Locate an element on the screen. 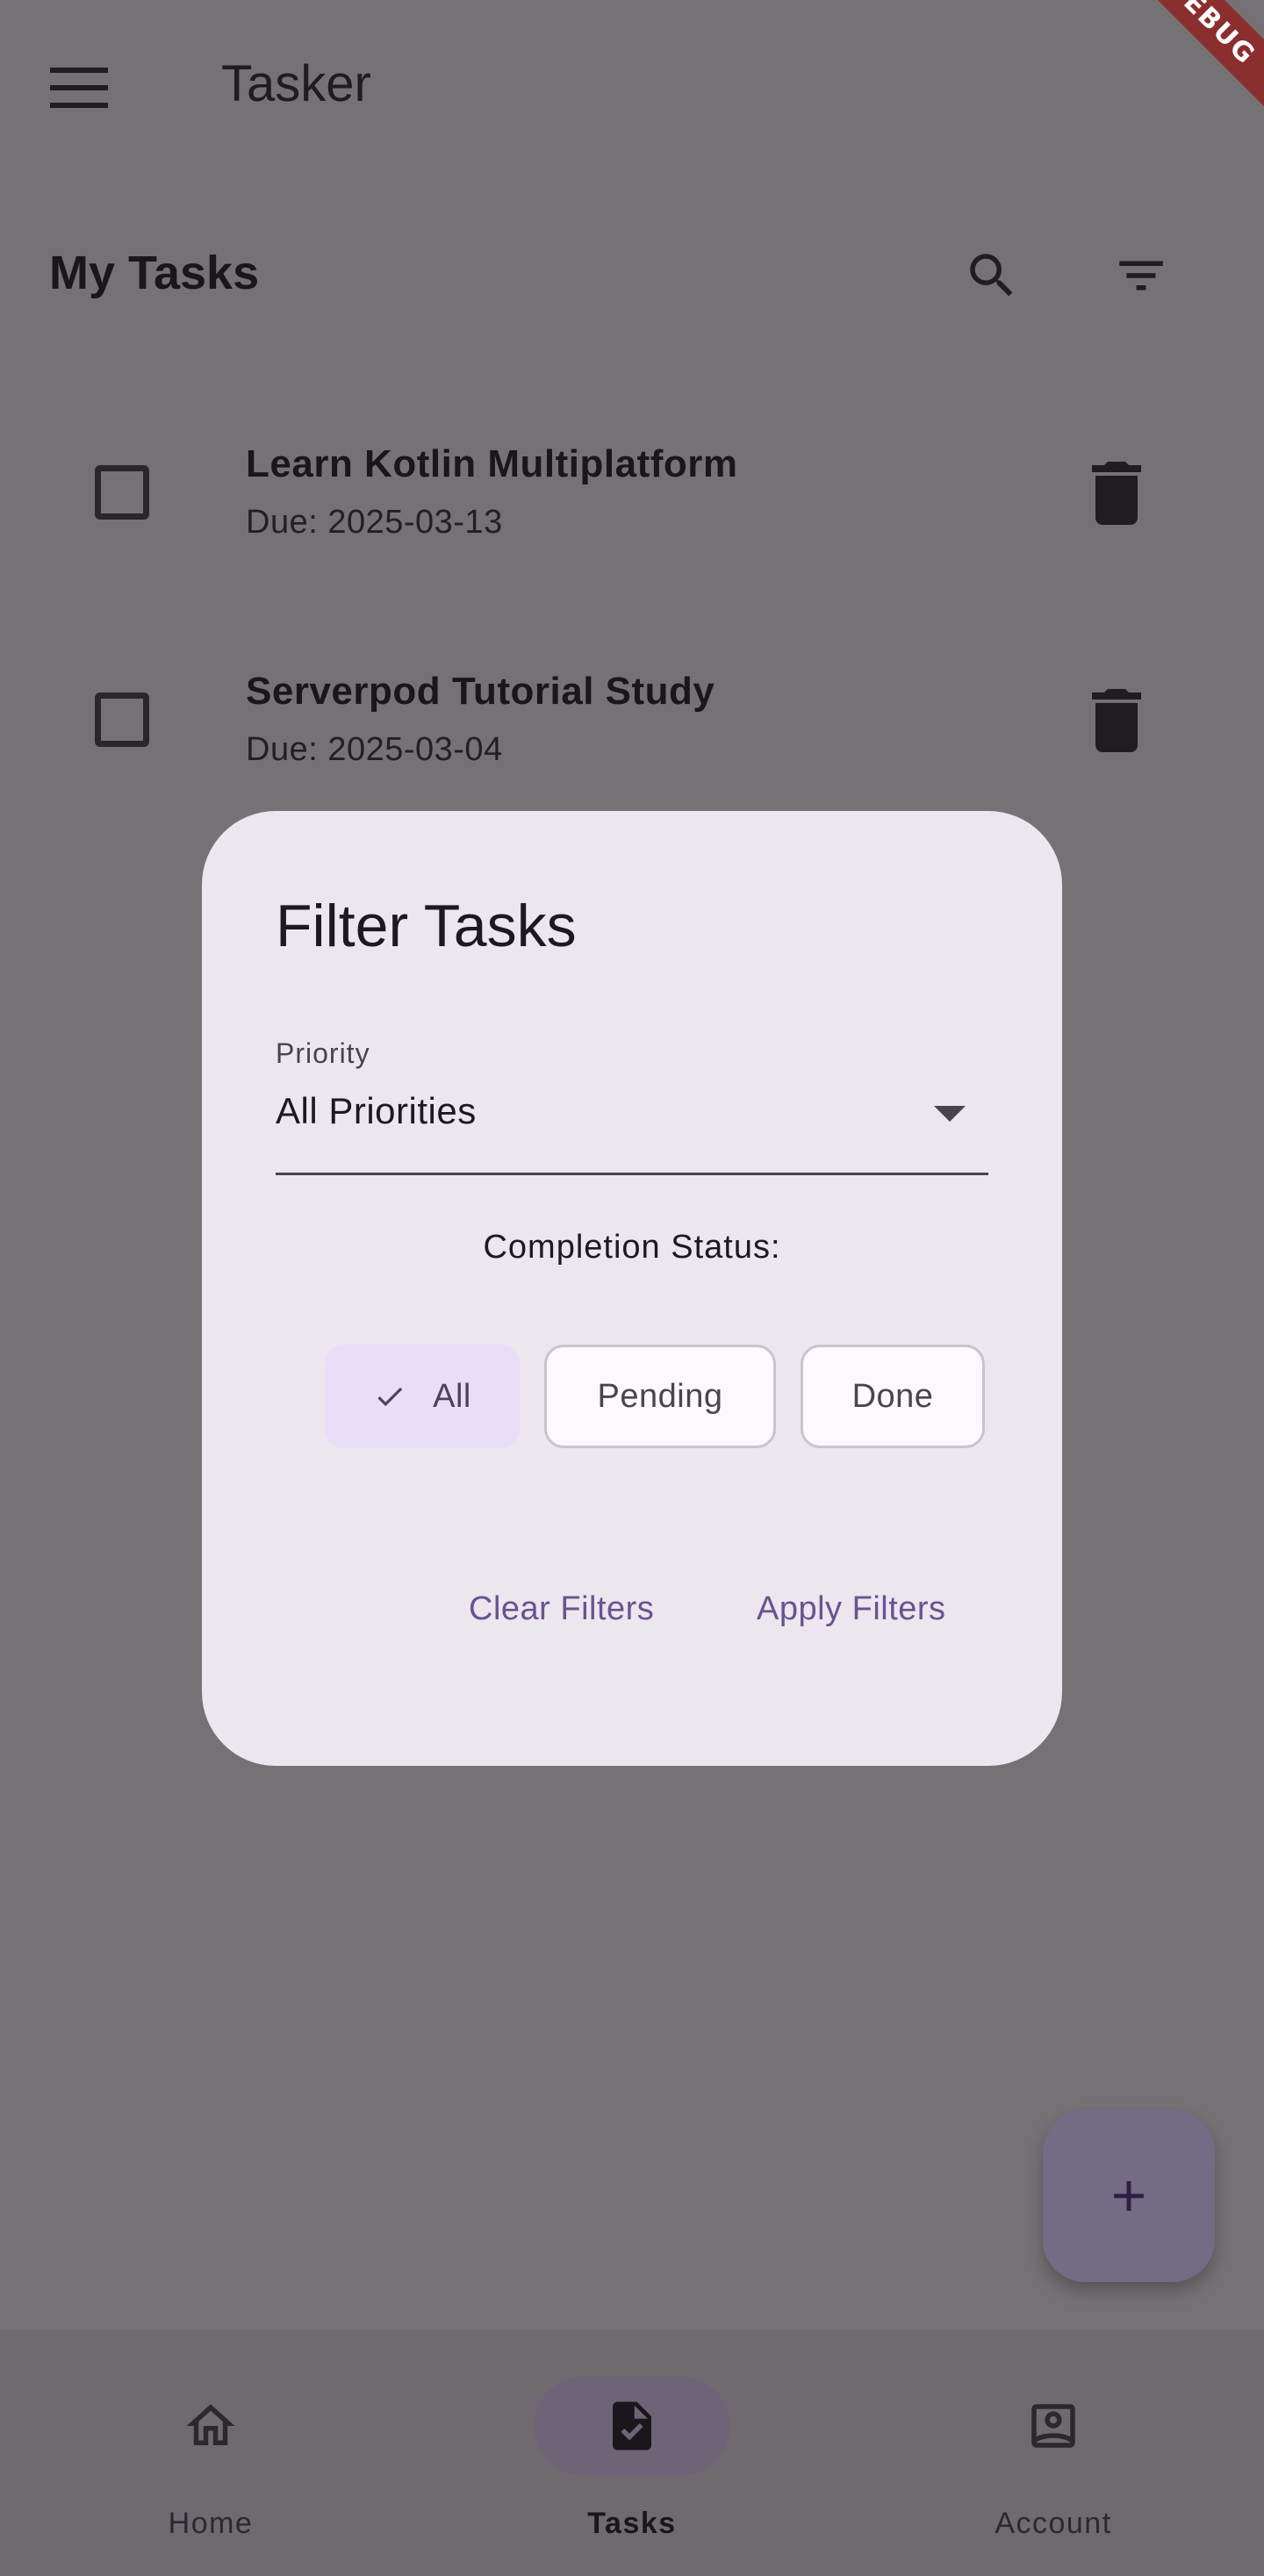 This screenshot has width=1264, height=2576. apply-filters-button: Apply Filters is located at coordinates (852, 1609).